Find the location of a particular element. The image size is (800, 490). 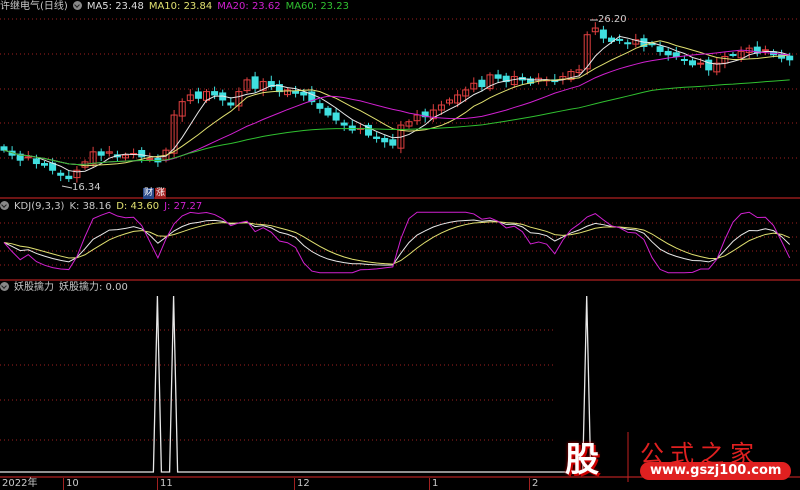

ma5-value: MA5: 23.48 is located at coordinates (115, 6).